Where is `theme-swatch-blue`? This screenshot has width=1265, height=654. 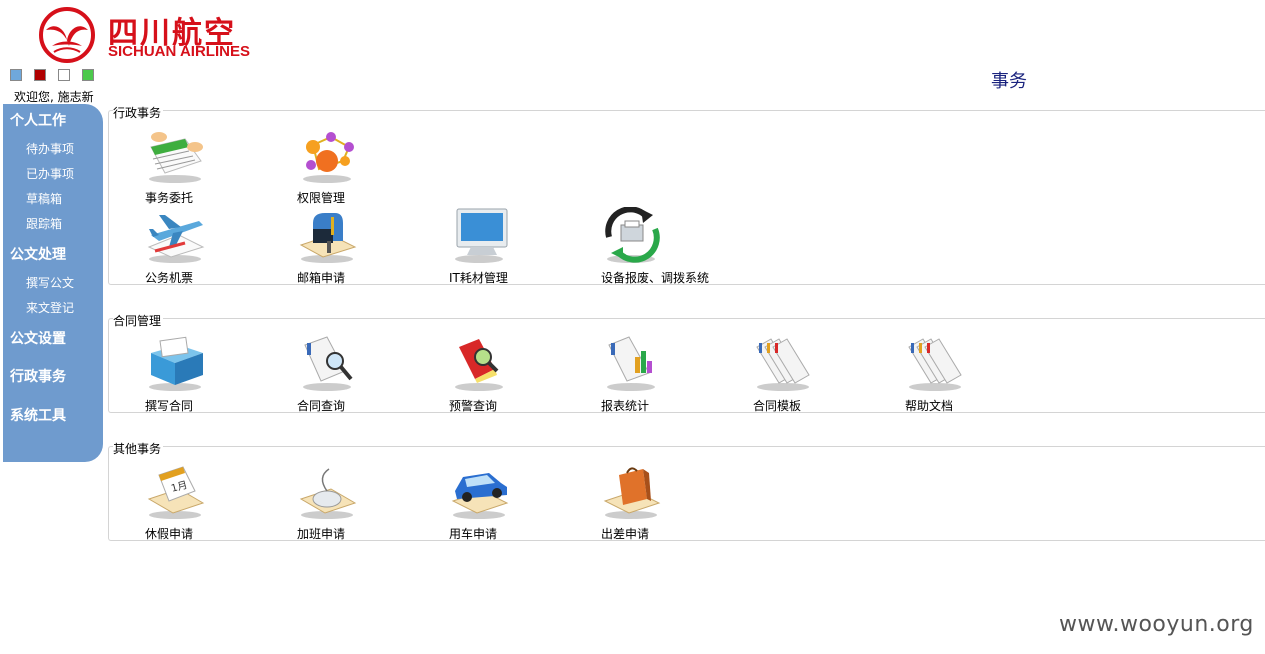
theme-swatch-blue is located at coordinates (16, 75).